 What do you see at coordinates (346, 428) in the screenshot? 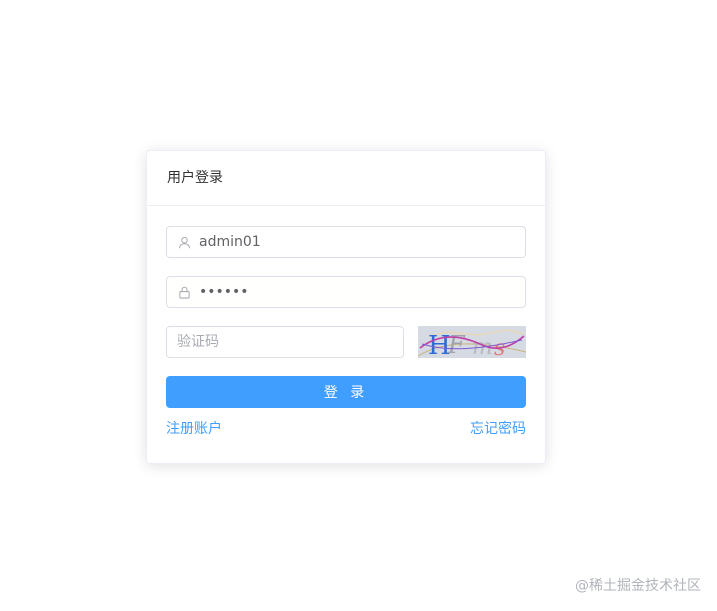
I see `form-links: 注册账户 忘记密码` at bounding box center [346, 428].